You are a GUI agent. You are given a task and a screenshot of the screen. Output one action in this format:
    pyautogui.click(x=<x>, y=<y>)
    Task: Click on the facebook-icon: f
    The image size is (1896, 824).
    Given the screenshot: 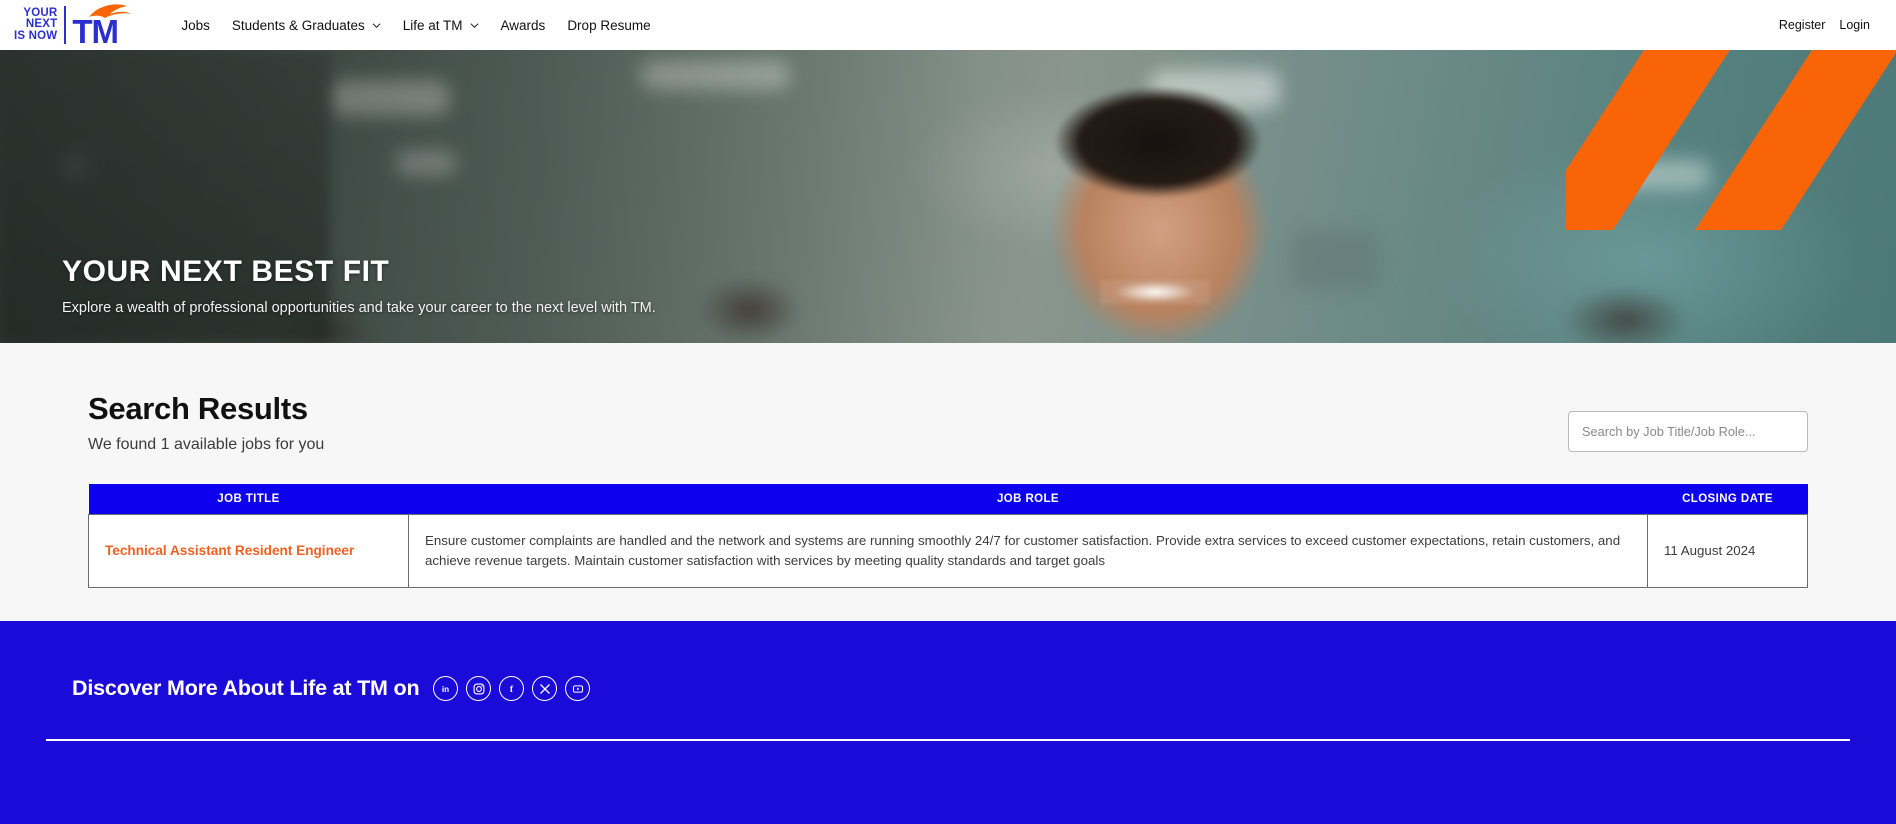 What is the action you would take?
    pyautogui.click(x=512, y=688)
    